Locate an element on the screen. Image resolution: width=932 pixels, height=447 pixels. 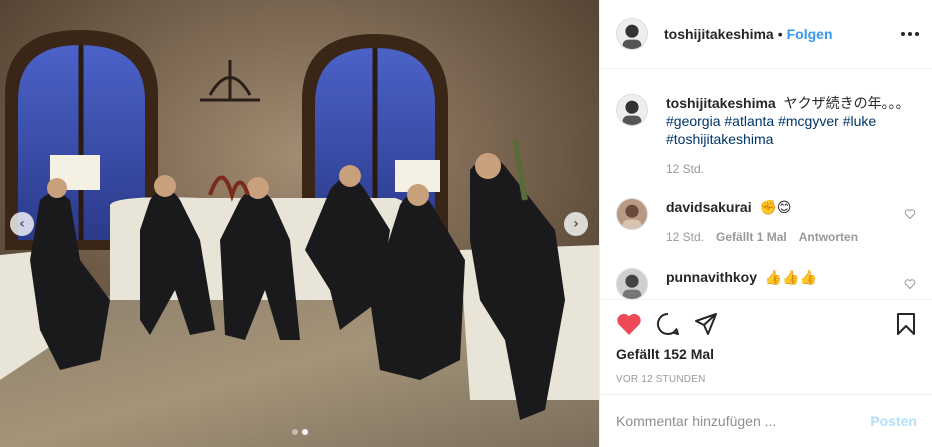
carousel-next-button: › is located at coordinates (576, 224).